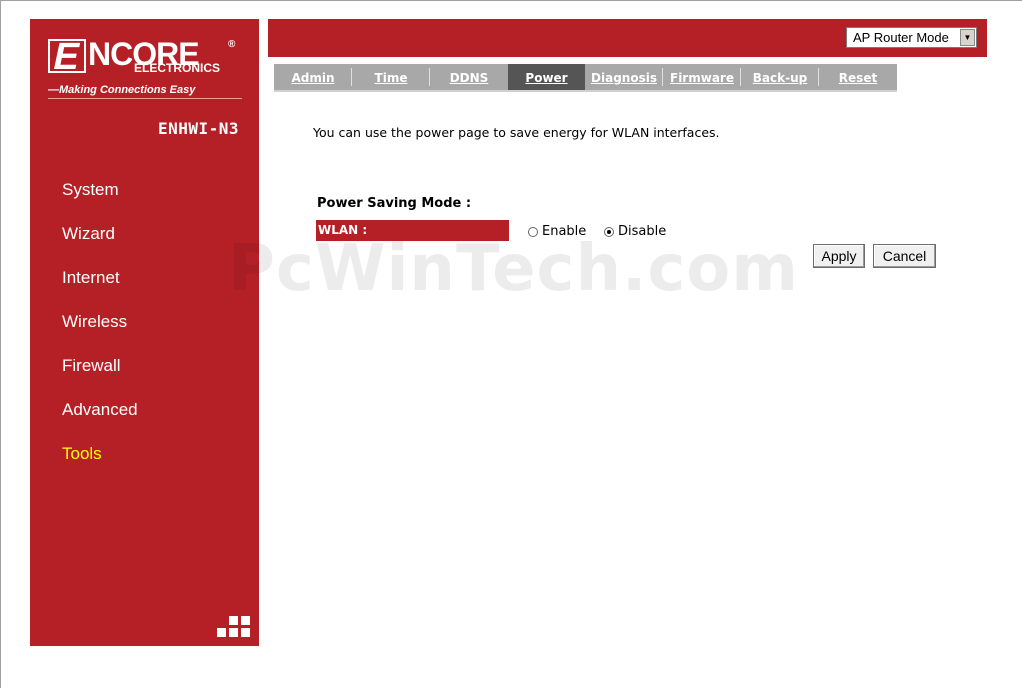 The width and height of the screenshot is (1022, 688). I want to click on logo-subtitle: ELECTRONICS, so click(177, 68).